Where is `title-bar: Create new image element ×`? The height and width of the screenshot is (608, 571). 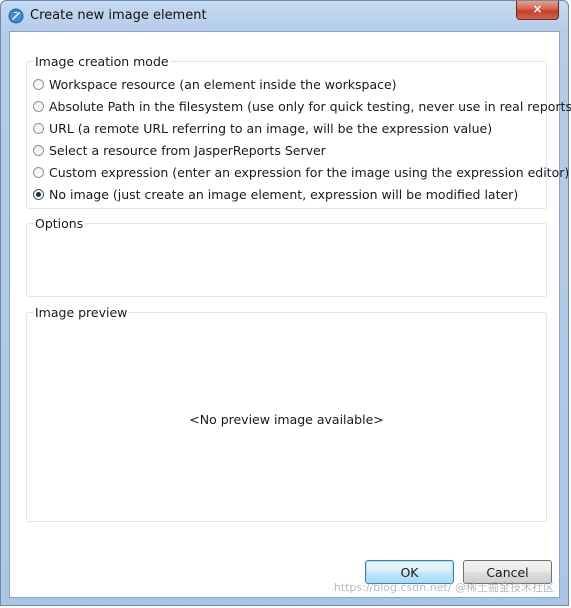
title-bar: Create new image element × is located at coordinates (284, 16).